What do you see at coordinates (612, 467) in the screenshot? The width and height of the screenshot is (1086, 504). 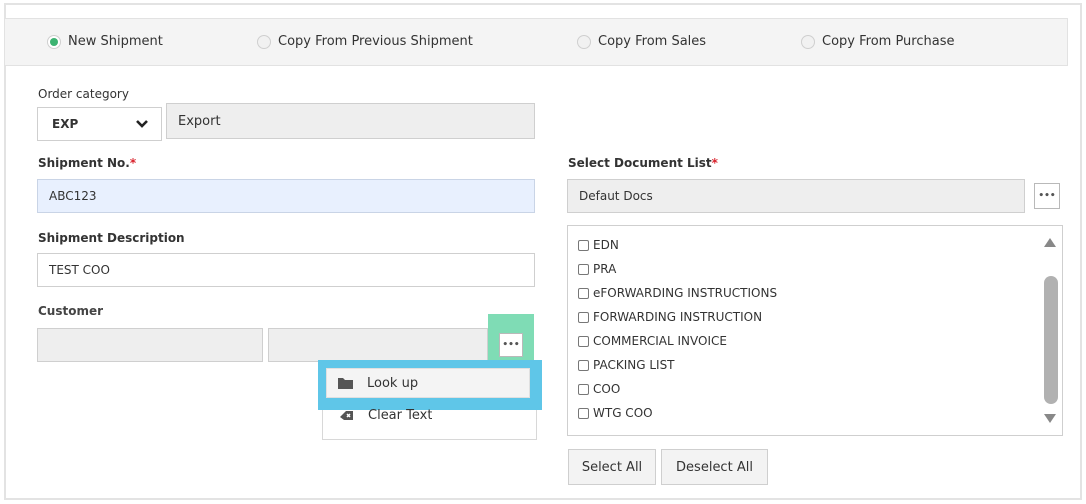 I see `select-all-button: Select All` at bounding box center [612, 467].